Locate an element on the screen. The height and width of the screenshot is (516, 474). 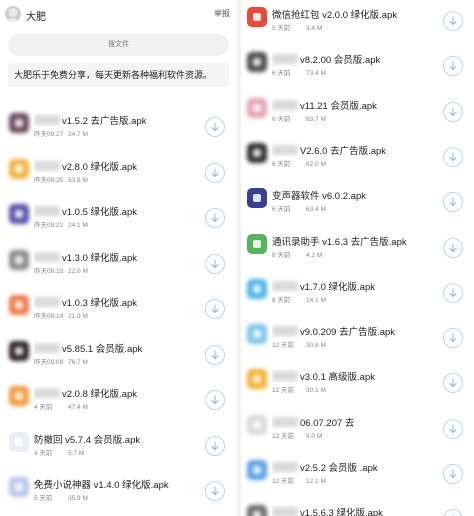
upload-time: 昨天09:09 is located at coordinates (49, 362).